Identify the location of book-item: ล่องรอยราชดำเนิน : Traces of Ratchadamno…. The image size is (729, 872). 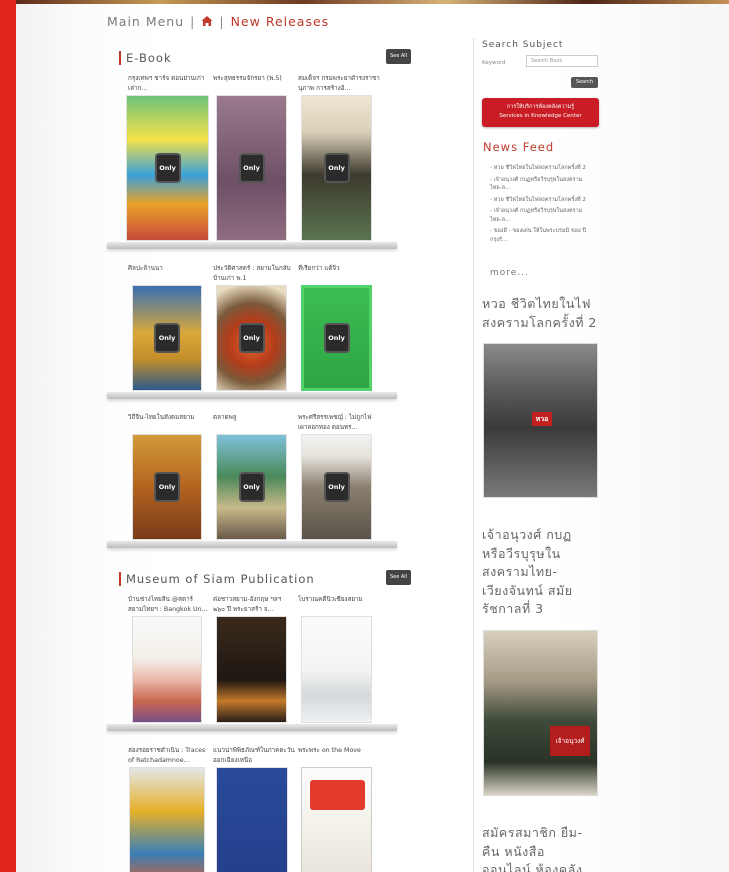
(169, 755).